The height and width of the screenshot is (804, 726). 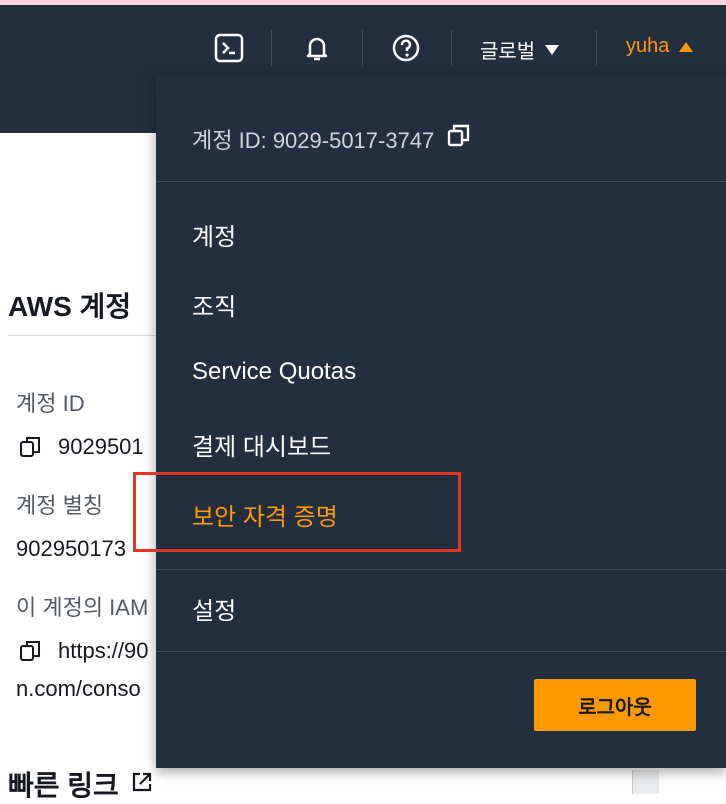 What do you see at coordinates (297, 512) in the screenshot?
I see `highlight-annotation-box` at bounding box center [297, 512].